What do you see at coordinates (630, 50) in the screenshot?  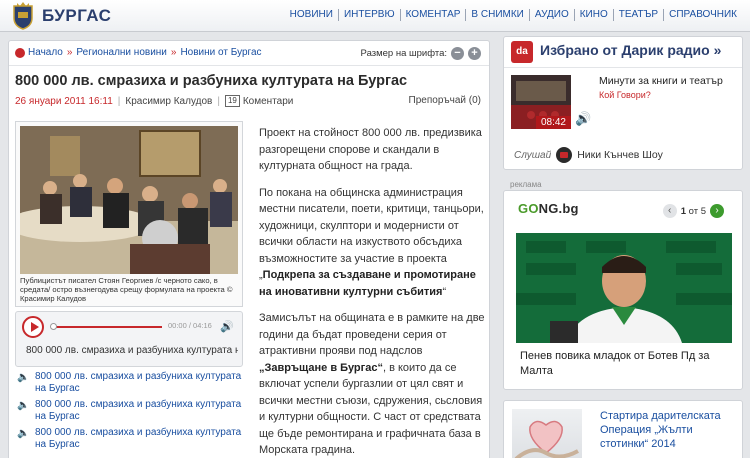 I see `darik-title: Избрано от Дарик радио »` at bounding box center [630, 50].